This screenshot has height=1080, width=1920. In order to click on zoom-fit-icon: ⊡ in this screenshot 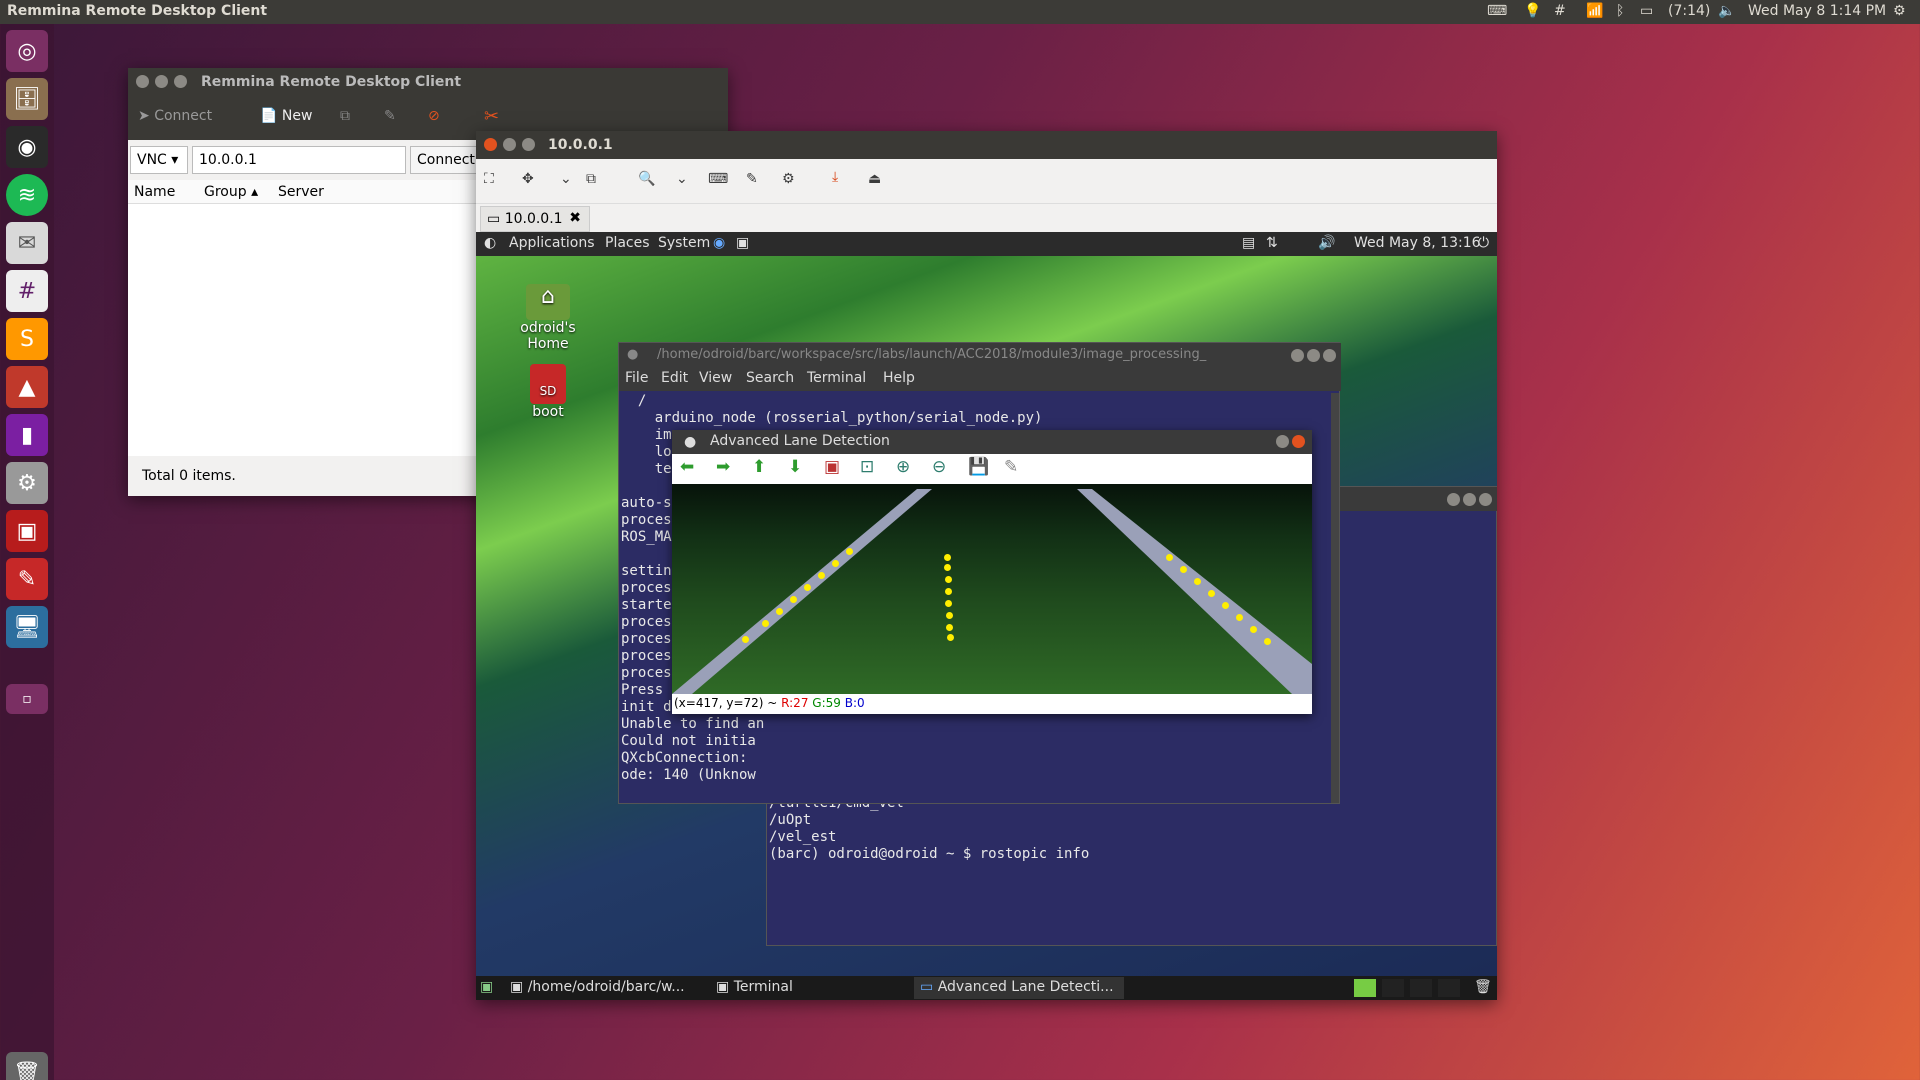, I will do `click(867, 467)`.